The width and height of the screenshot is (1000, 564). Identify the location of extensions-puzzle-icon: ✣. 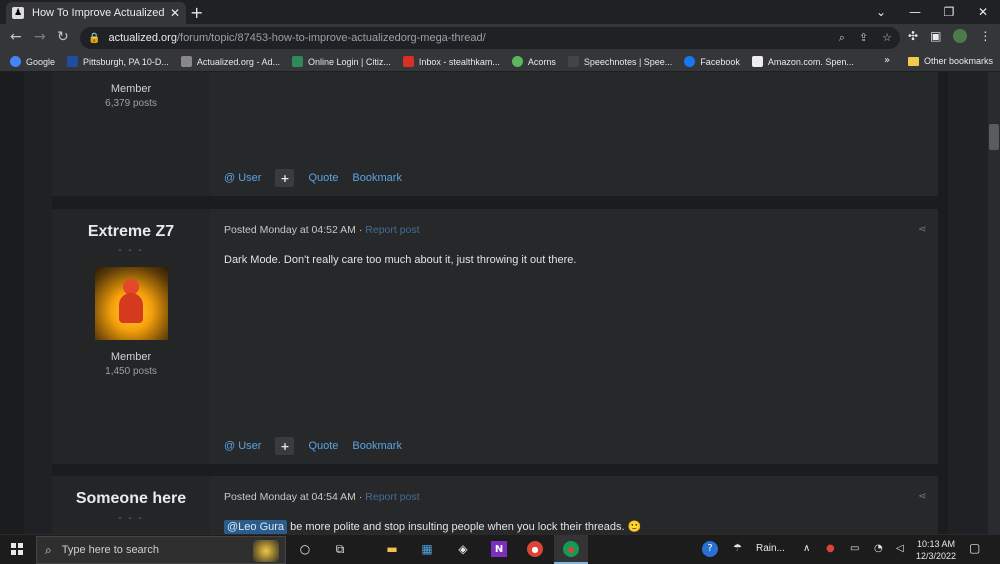
(913, 36).